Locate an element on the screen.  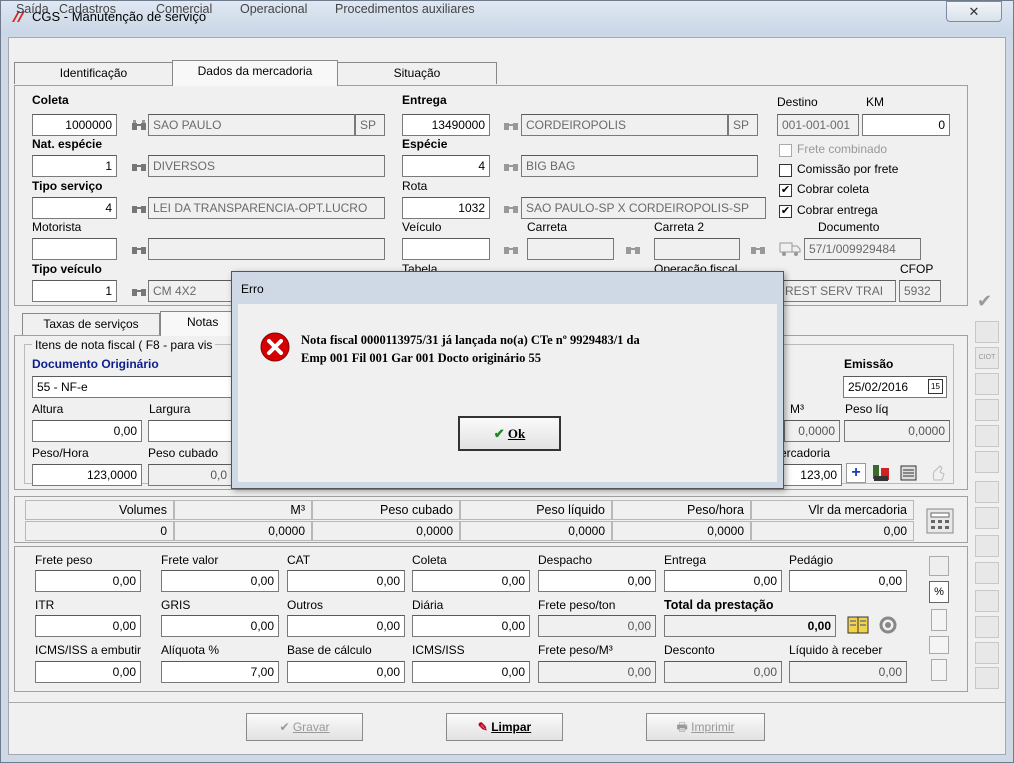
km-input: 0 is located at coordinates (906, 125).